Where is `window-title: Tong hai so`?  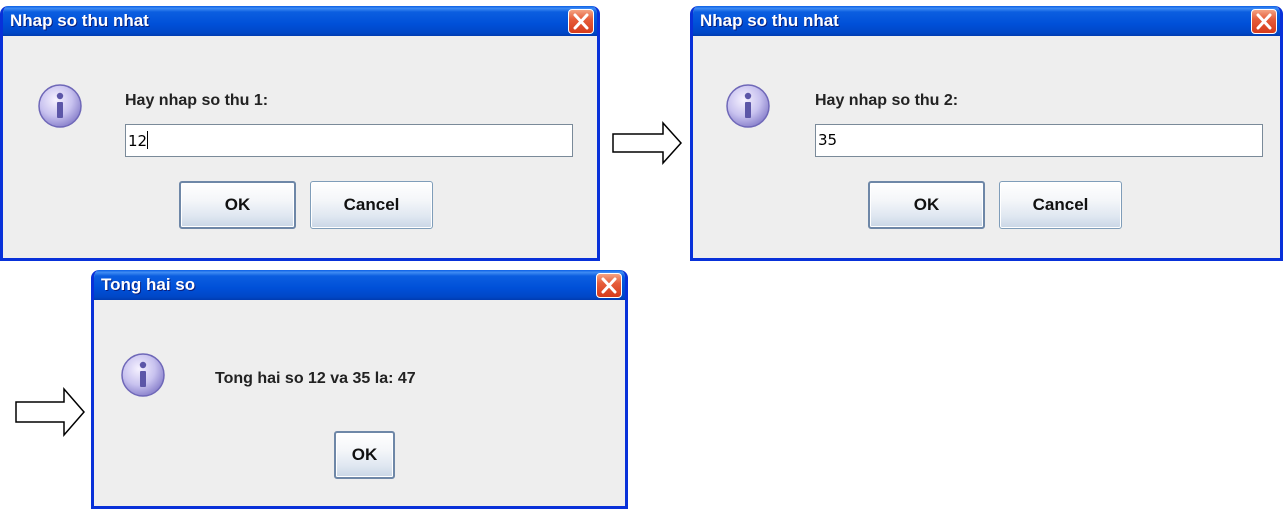 window-title: Tong hai so is located at coordinates (148, 284).